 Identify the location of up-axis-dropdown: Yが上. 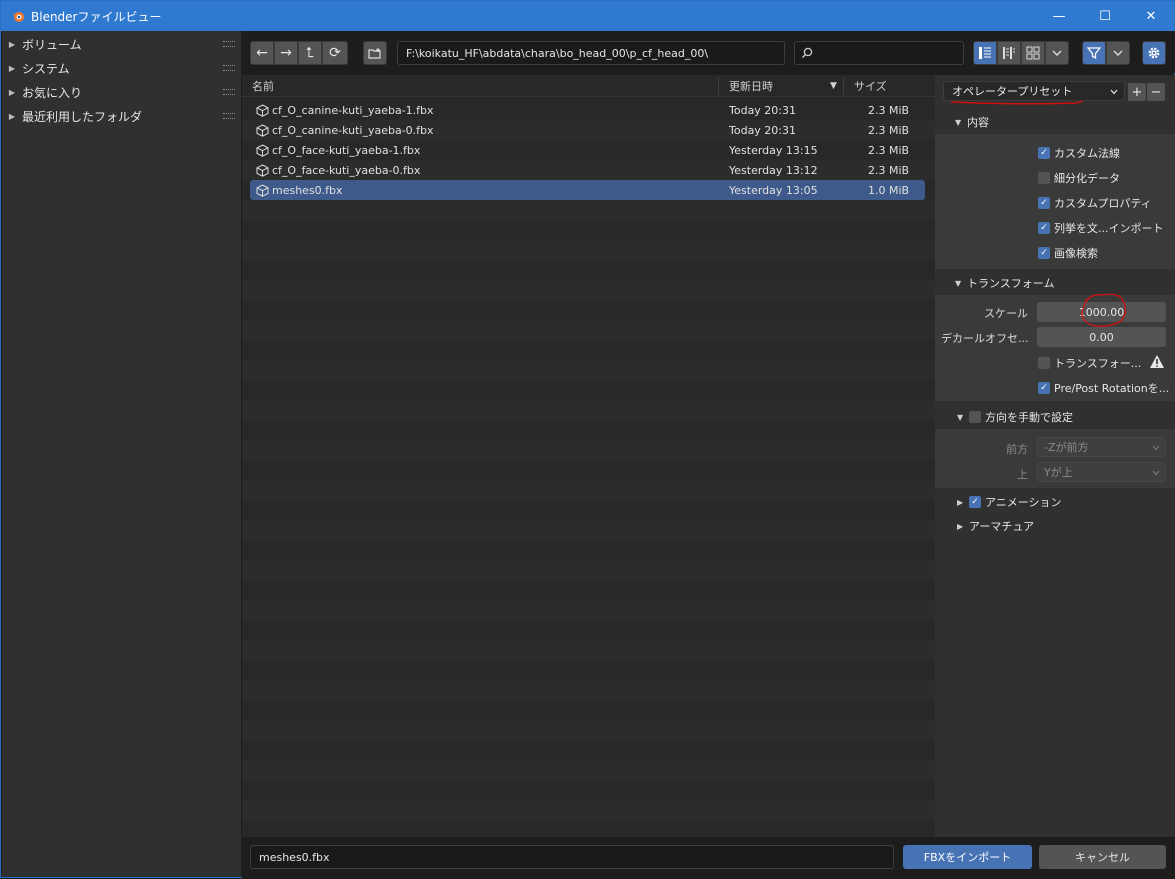
(1101, 472).